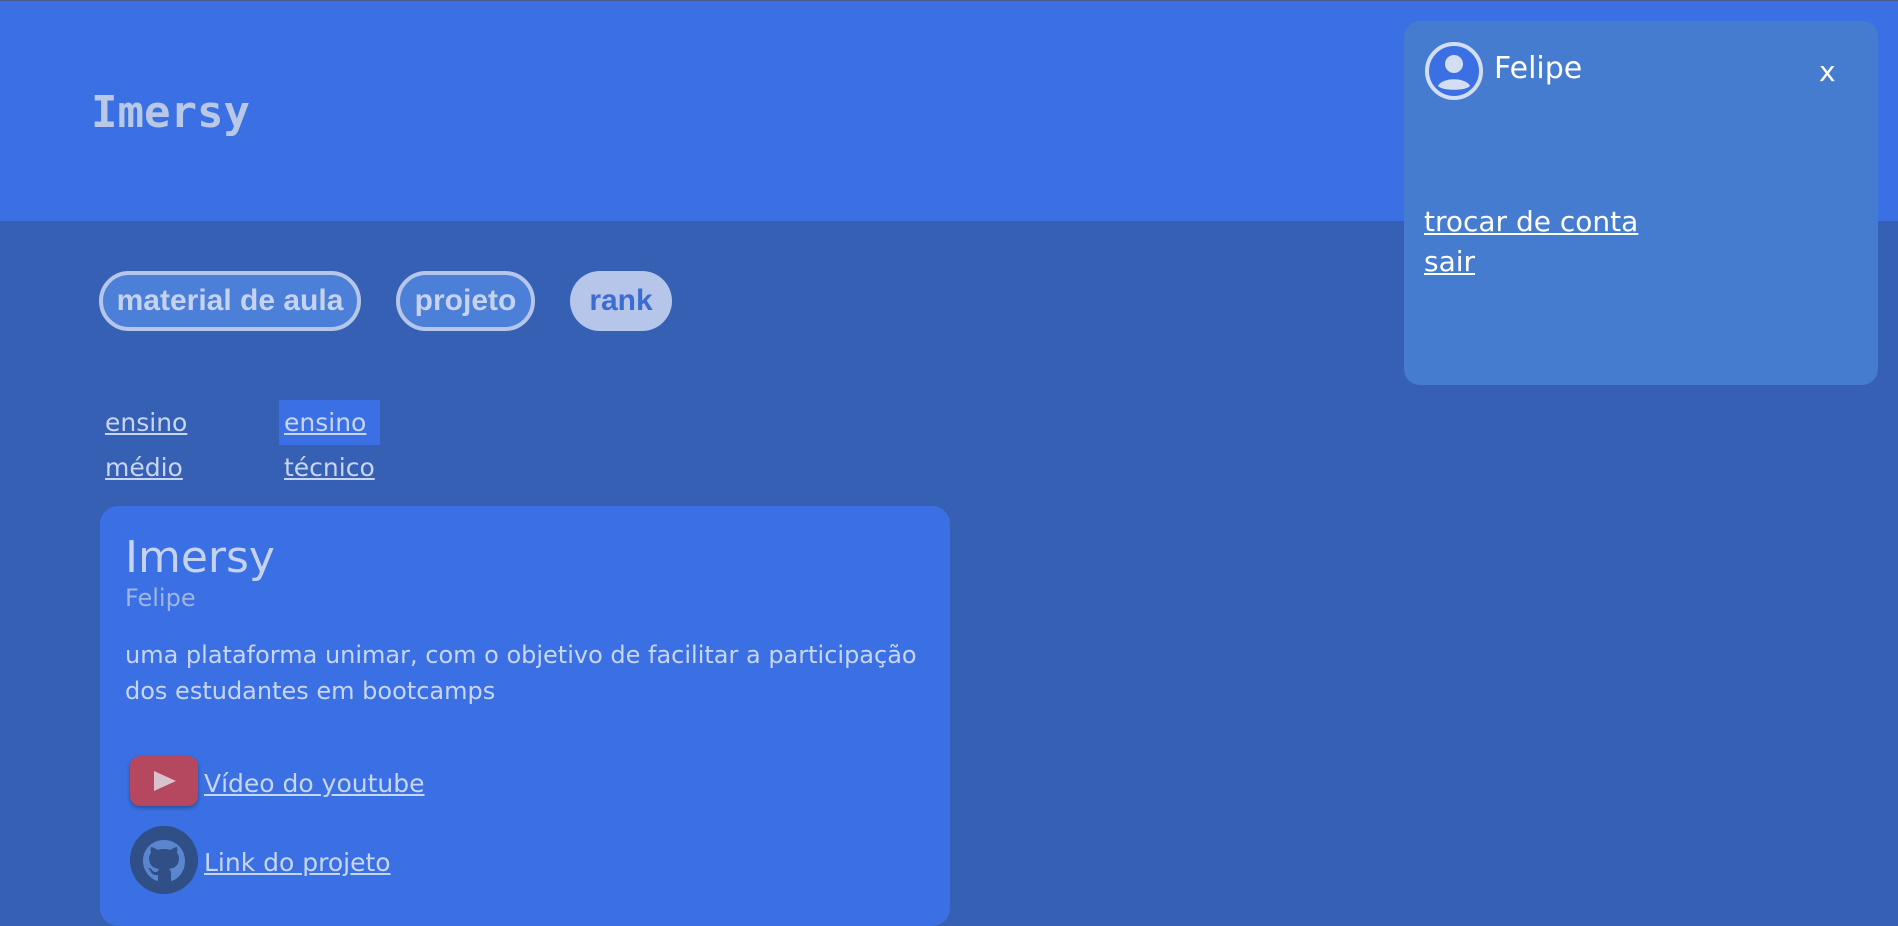  I want to click on user-circle-icon, so click(1454, 71).